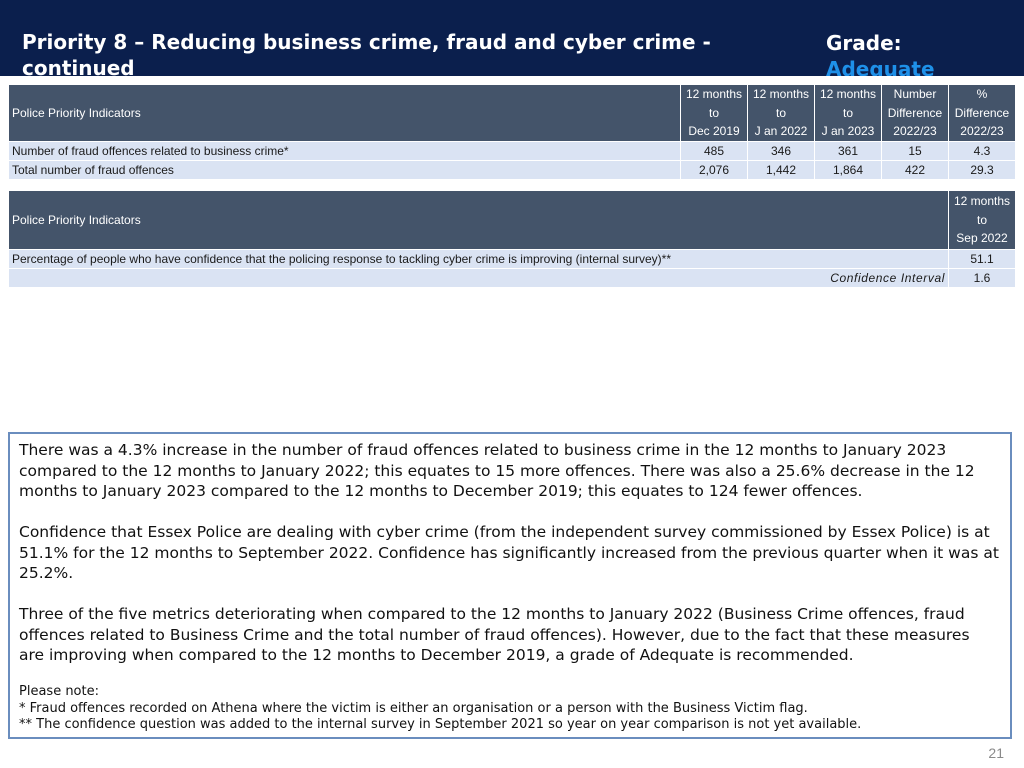 This screenshot has width=1024, height=768. Describe the element at coordinates (848, 170) in the screenshot. I see `table-cell: 1,864` at that location.